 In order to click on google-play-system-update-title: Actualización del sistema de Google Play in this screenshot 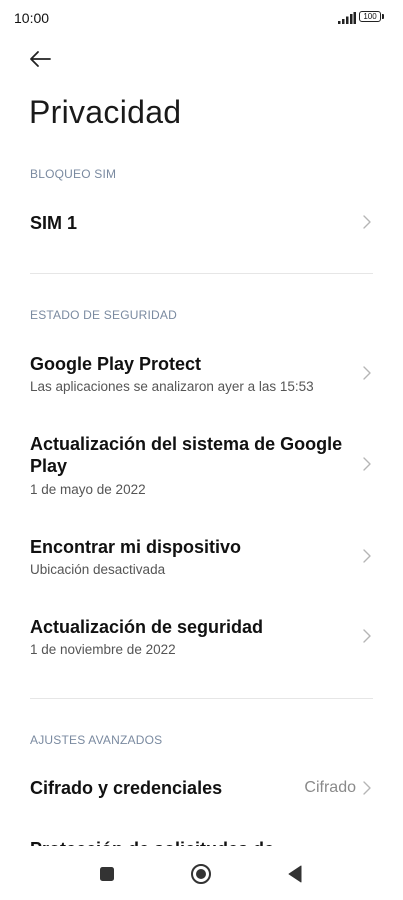, I will do `click(186, 455)`.